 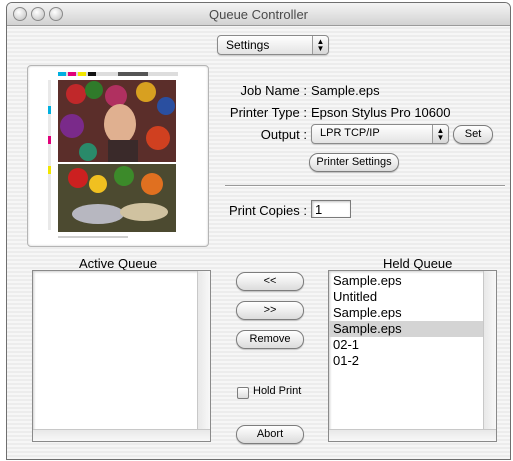 I want to click on held-queue-vertical-scrollbar, so click(x=489, y=356).